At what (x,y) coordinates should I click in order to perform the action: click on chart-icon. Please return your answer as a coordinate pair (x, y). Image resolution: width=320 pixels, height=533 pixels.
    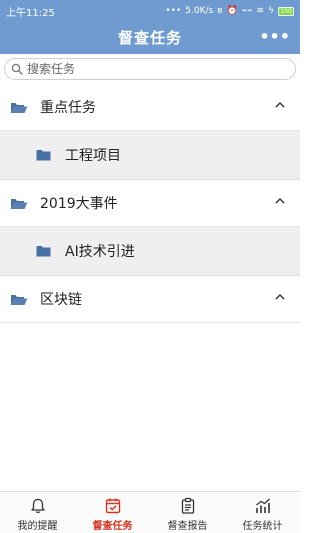
    Looking at the image, I should click on (262, 505).